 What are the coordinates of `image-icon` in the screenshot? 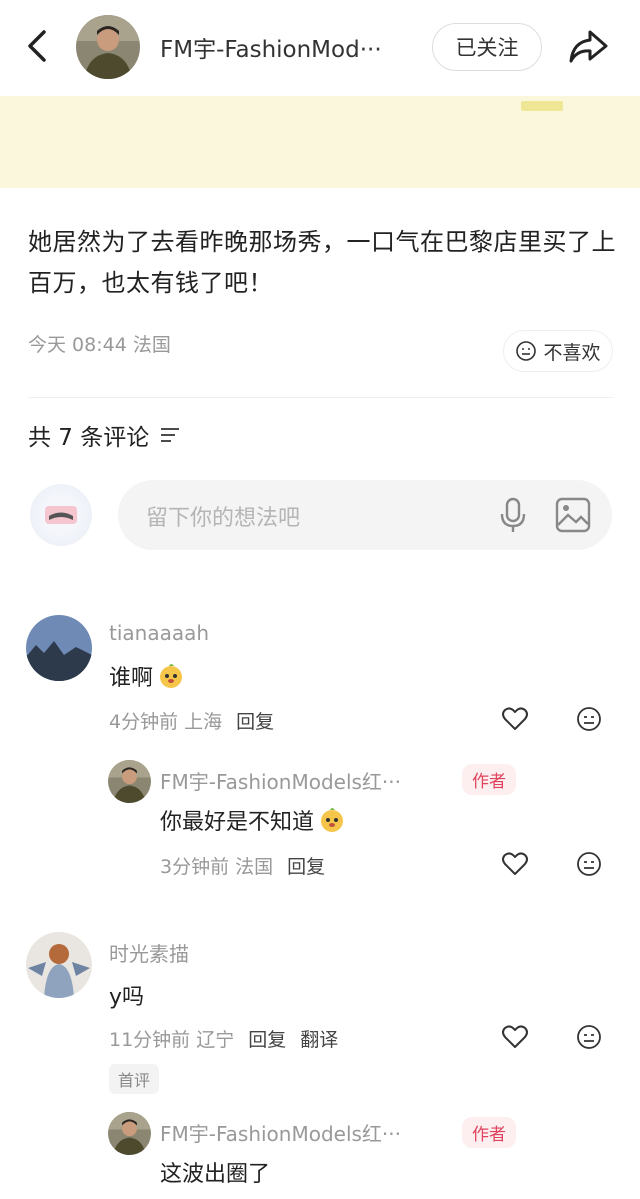 It's located at (573, 517).